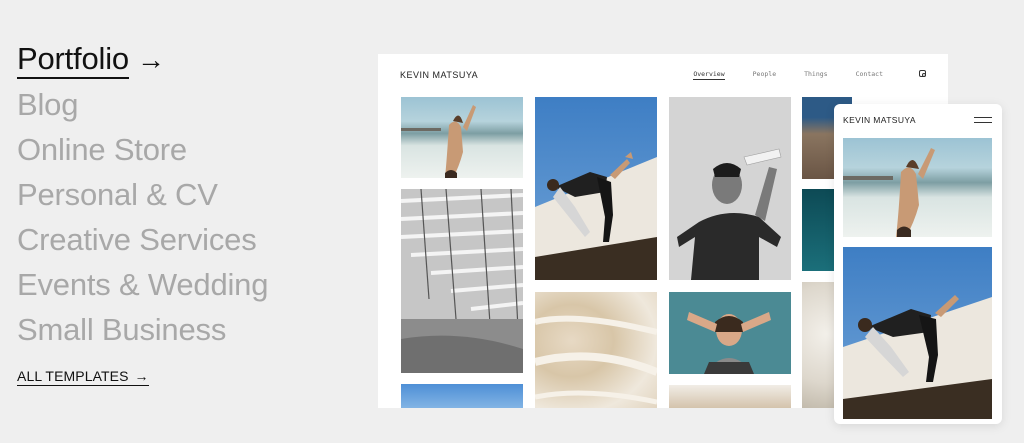  I want to click on mobile-photo-beach-woman, so click(917, 187).